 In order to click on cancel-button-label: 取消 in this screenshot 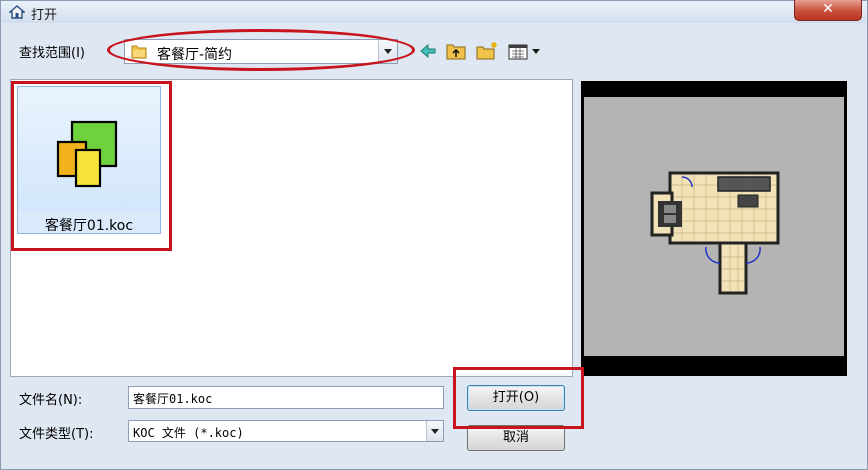, I will do `click(515, 437)`.